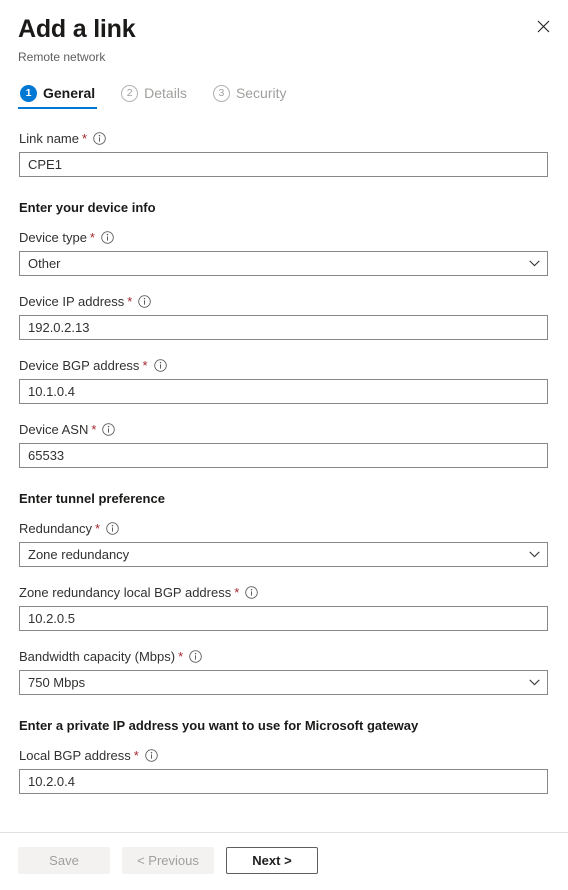 This screenshot has width=568, height=890. Describe the element at coordinates (283, 237) in the screenshot. I see `device-type-label-row: Device type *` at that location.